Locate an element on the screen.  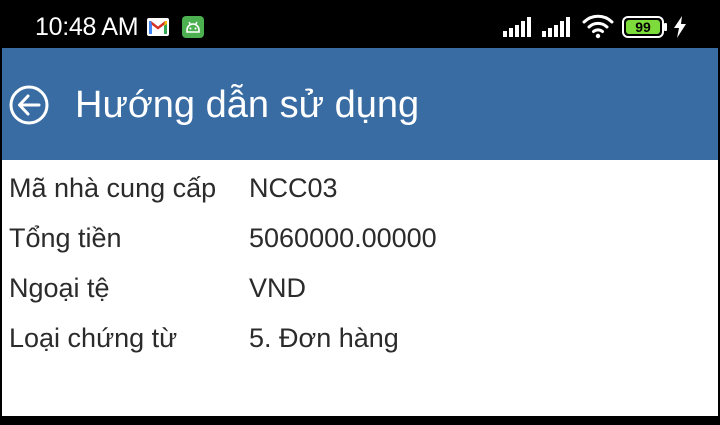
detail-label: Tổng tiền is located at coordinates (65, 238).